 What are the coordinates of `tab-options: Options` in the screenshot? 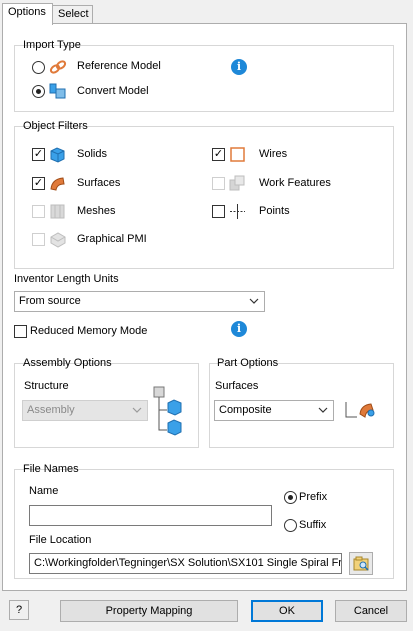 It's located at (27, 14).